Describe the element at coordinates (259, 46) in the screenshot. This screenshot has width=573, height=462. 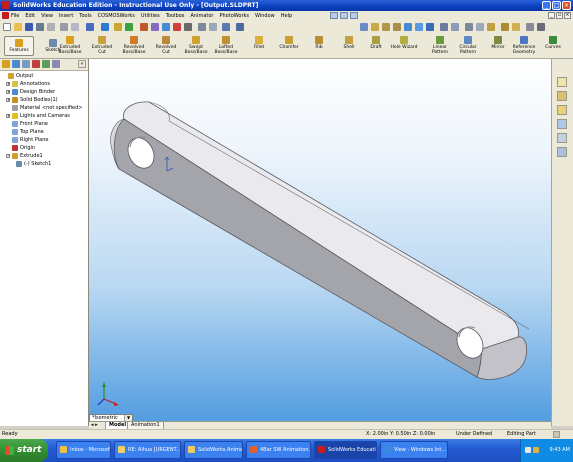
I see `feature-tool-6: Fillet` at that location.